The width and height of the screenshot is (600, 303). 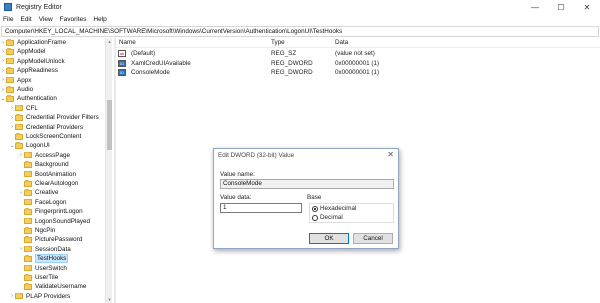 What do you see at coordinates (307, 184) in the screenshot?
I see `value-name-field: ConsoleMode` at bounding box center [307, 184].